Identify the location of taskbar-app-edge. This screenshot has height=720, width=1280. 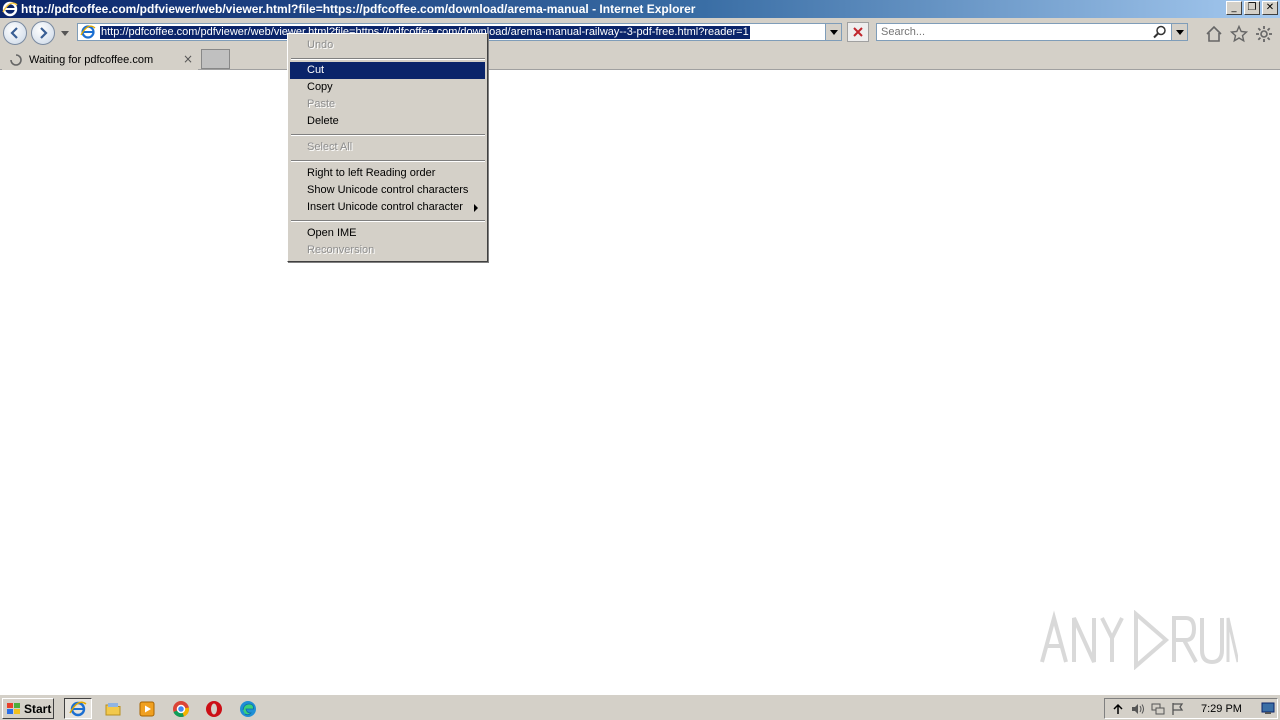
(248, 708).